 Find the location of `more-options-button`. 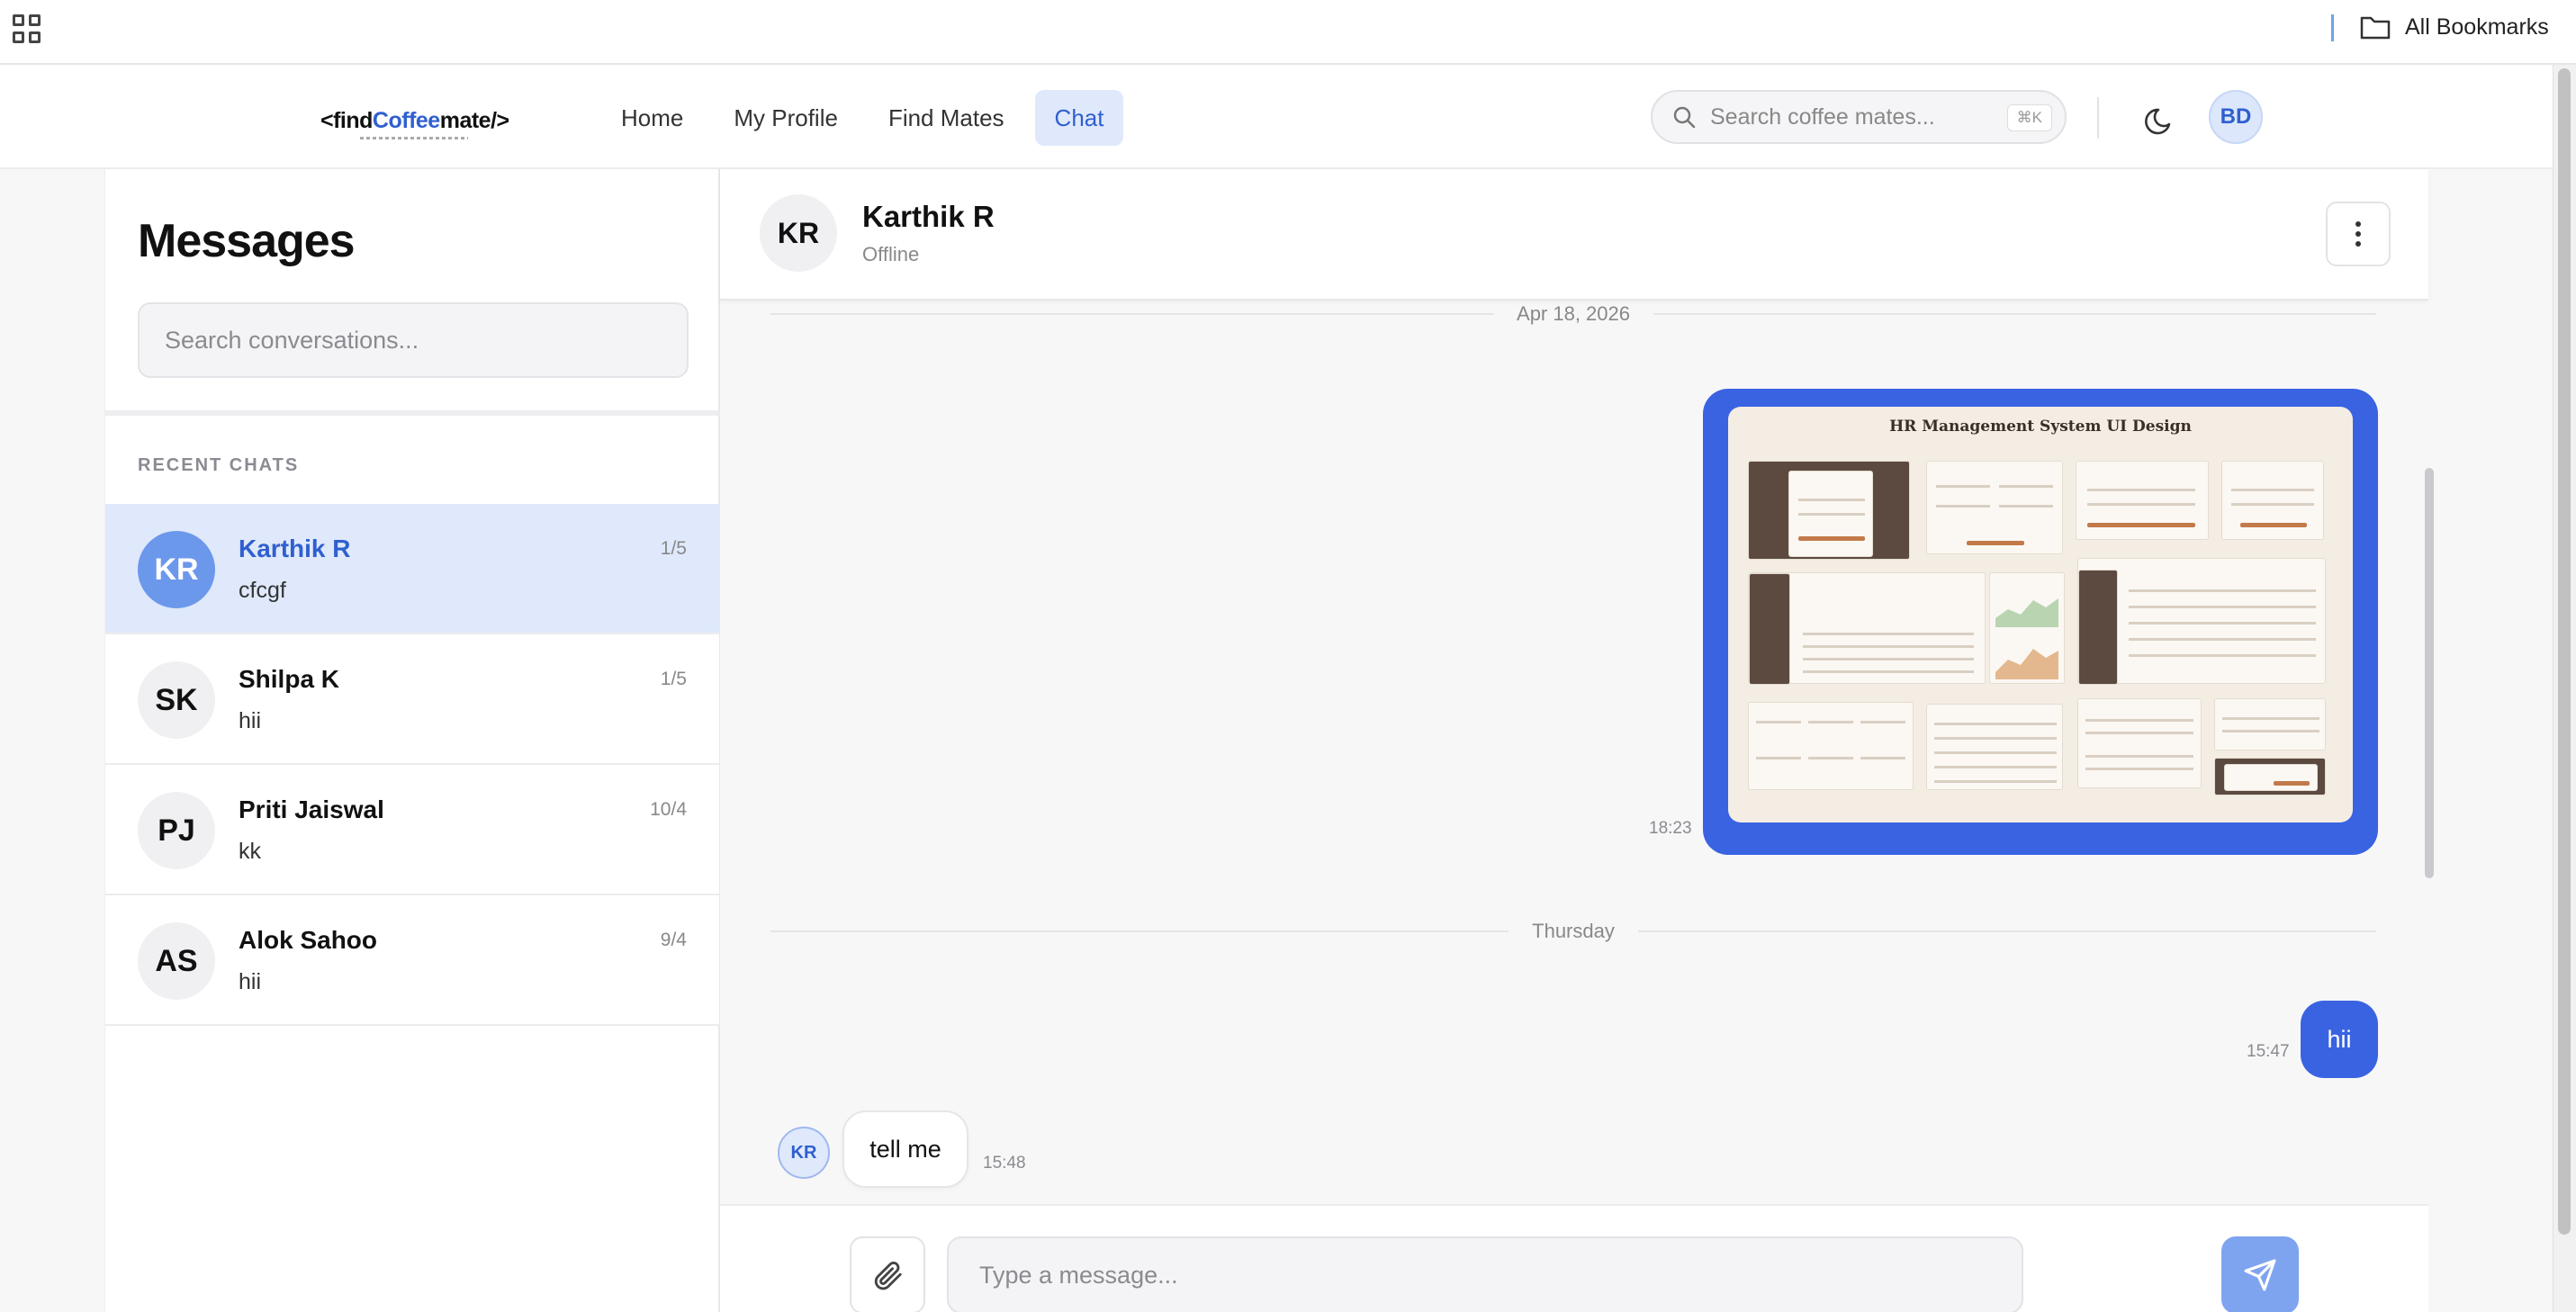

more-options-button is located at coordinates (2358, 234).